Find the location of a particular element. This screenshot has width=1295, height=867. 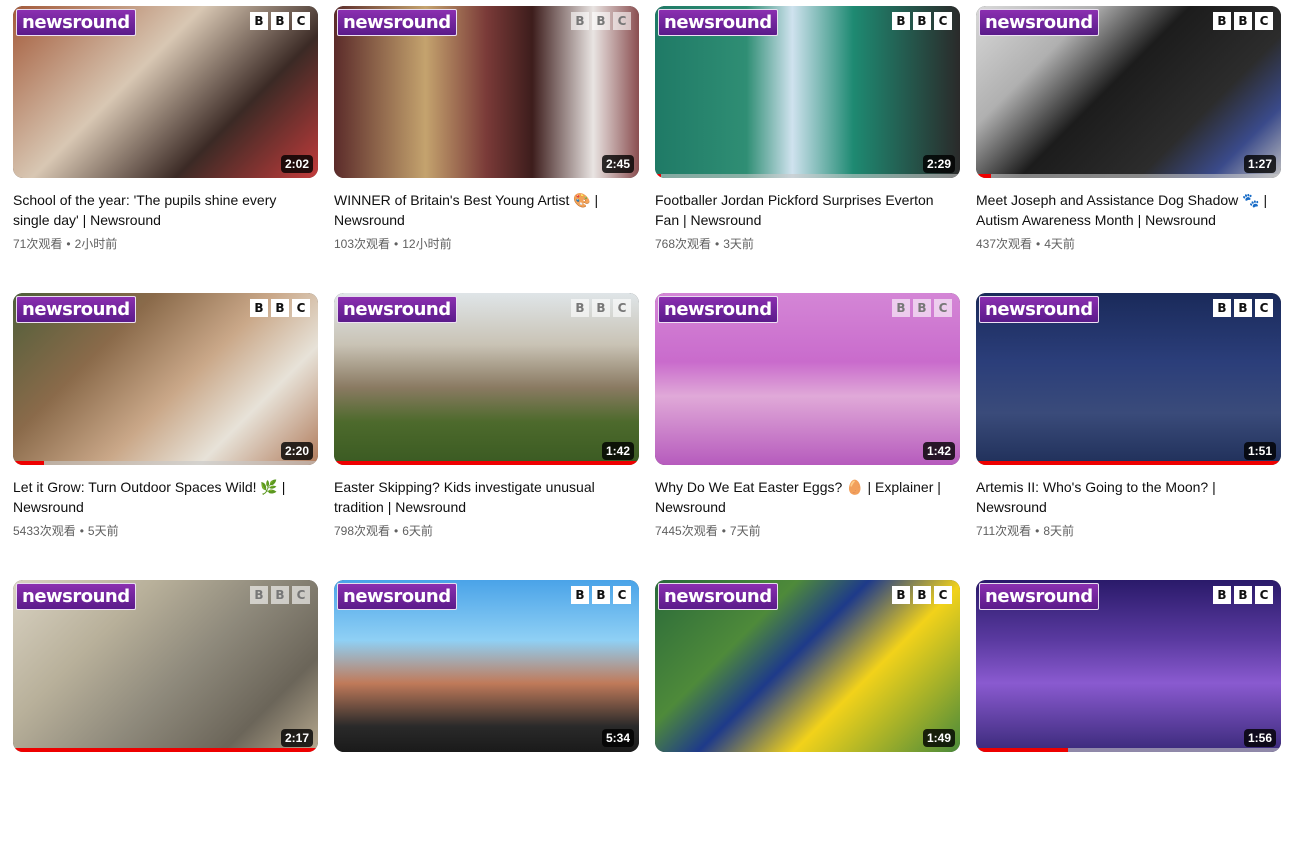

video-meta: 5433次观看 • 5天前 is located at coordinates (165, 531).